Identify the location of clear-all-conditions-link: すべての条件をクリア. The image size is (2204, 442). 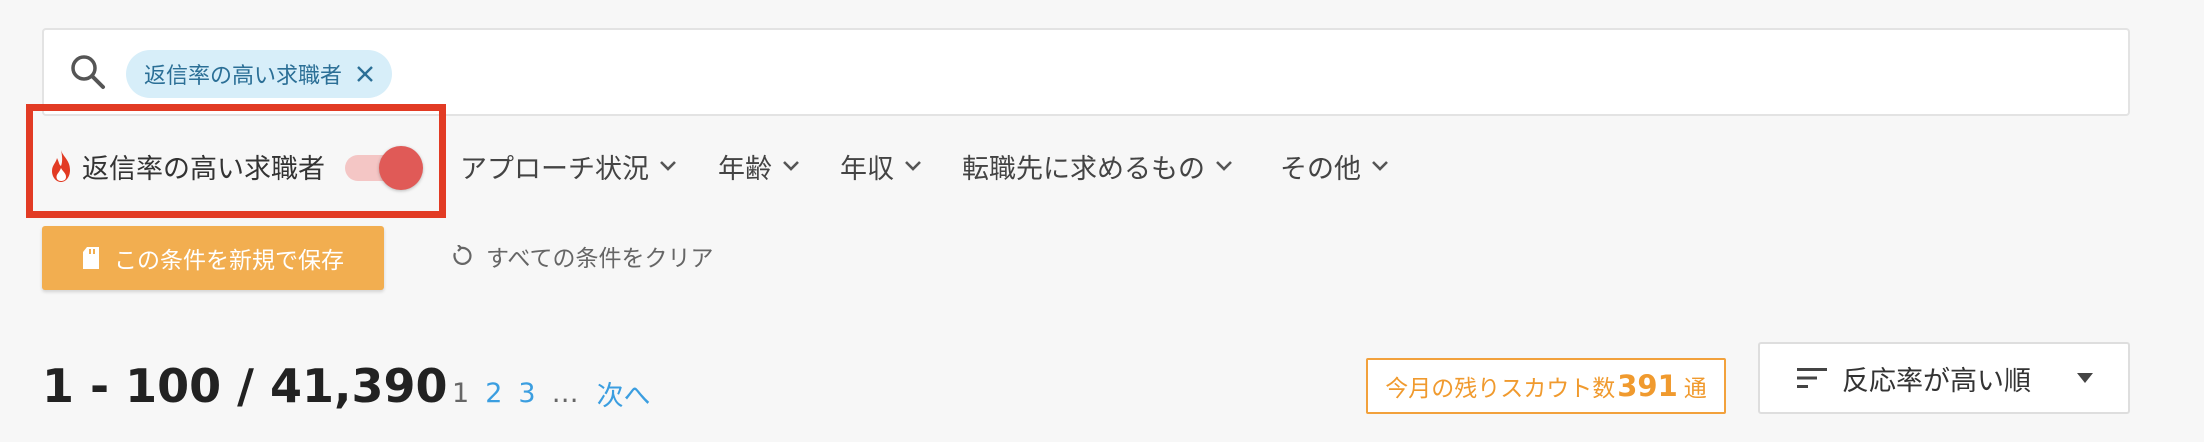
(581, 256).